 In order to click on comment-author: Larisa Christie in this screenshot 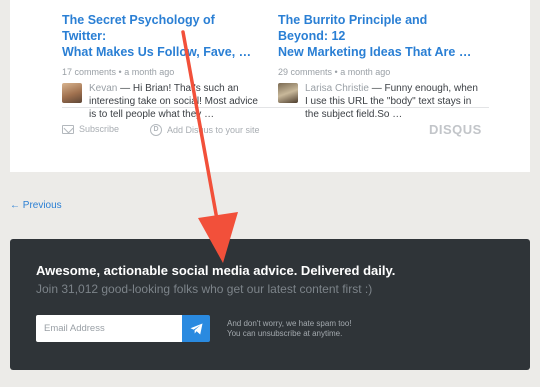, I will do `click(337, 88)`.